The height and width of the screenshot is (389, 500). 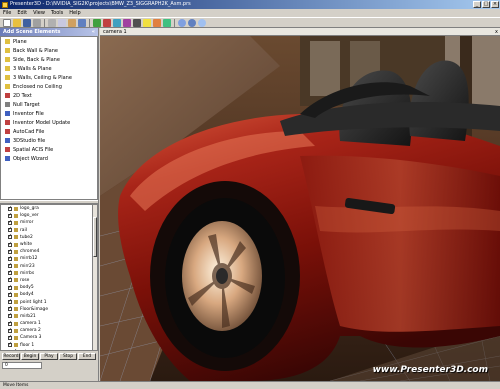 What do you see at coordinates (49, 86) in the screenshot?
I see `scene-item-enclosed: Enclosed no Ceiling` at bounding box center [49, 86].